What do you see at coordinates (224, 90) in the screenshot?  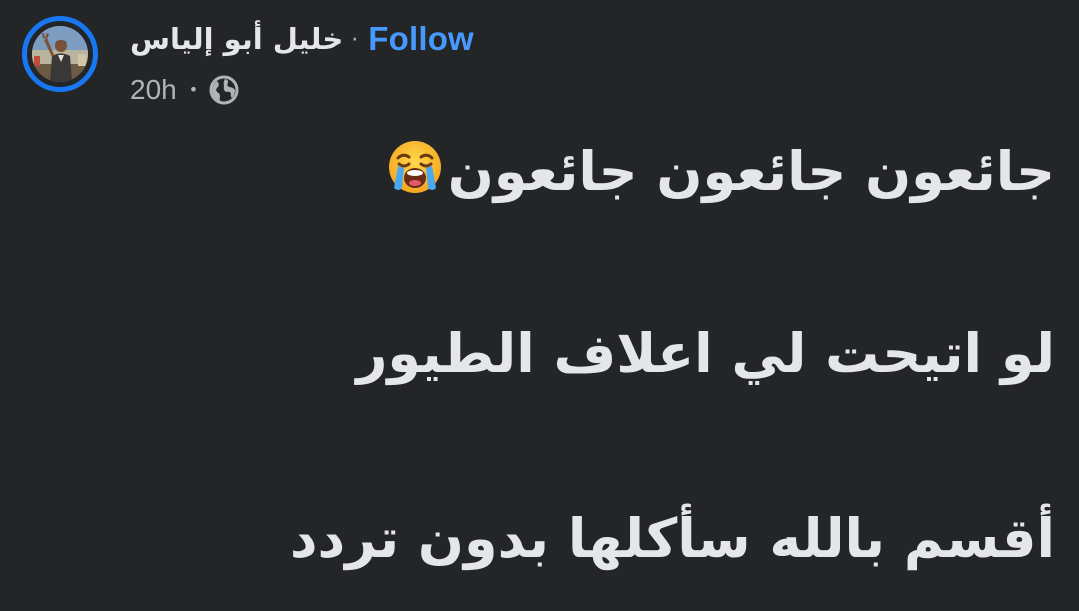 I see `globe-icon` at bounding box center [224, 90].